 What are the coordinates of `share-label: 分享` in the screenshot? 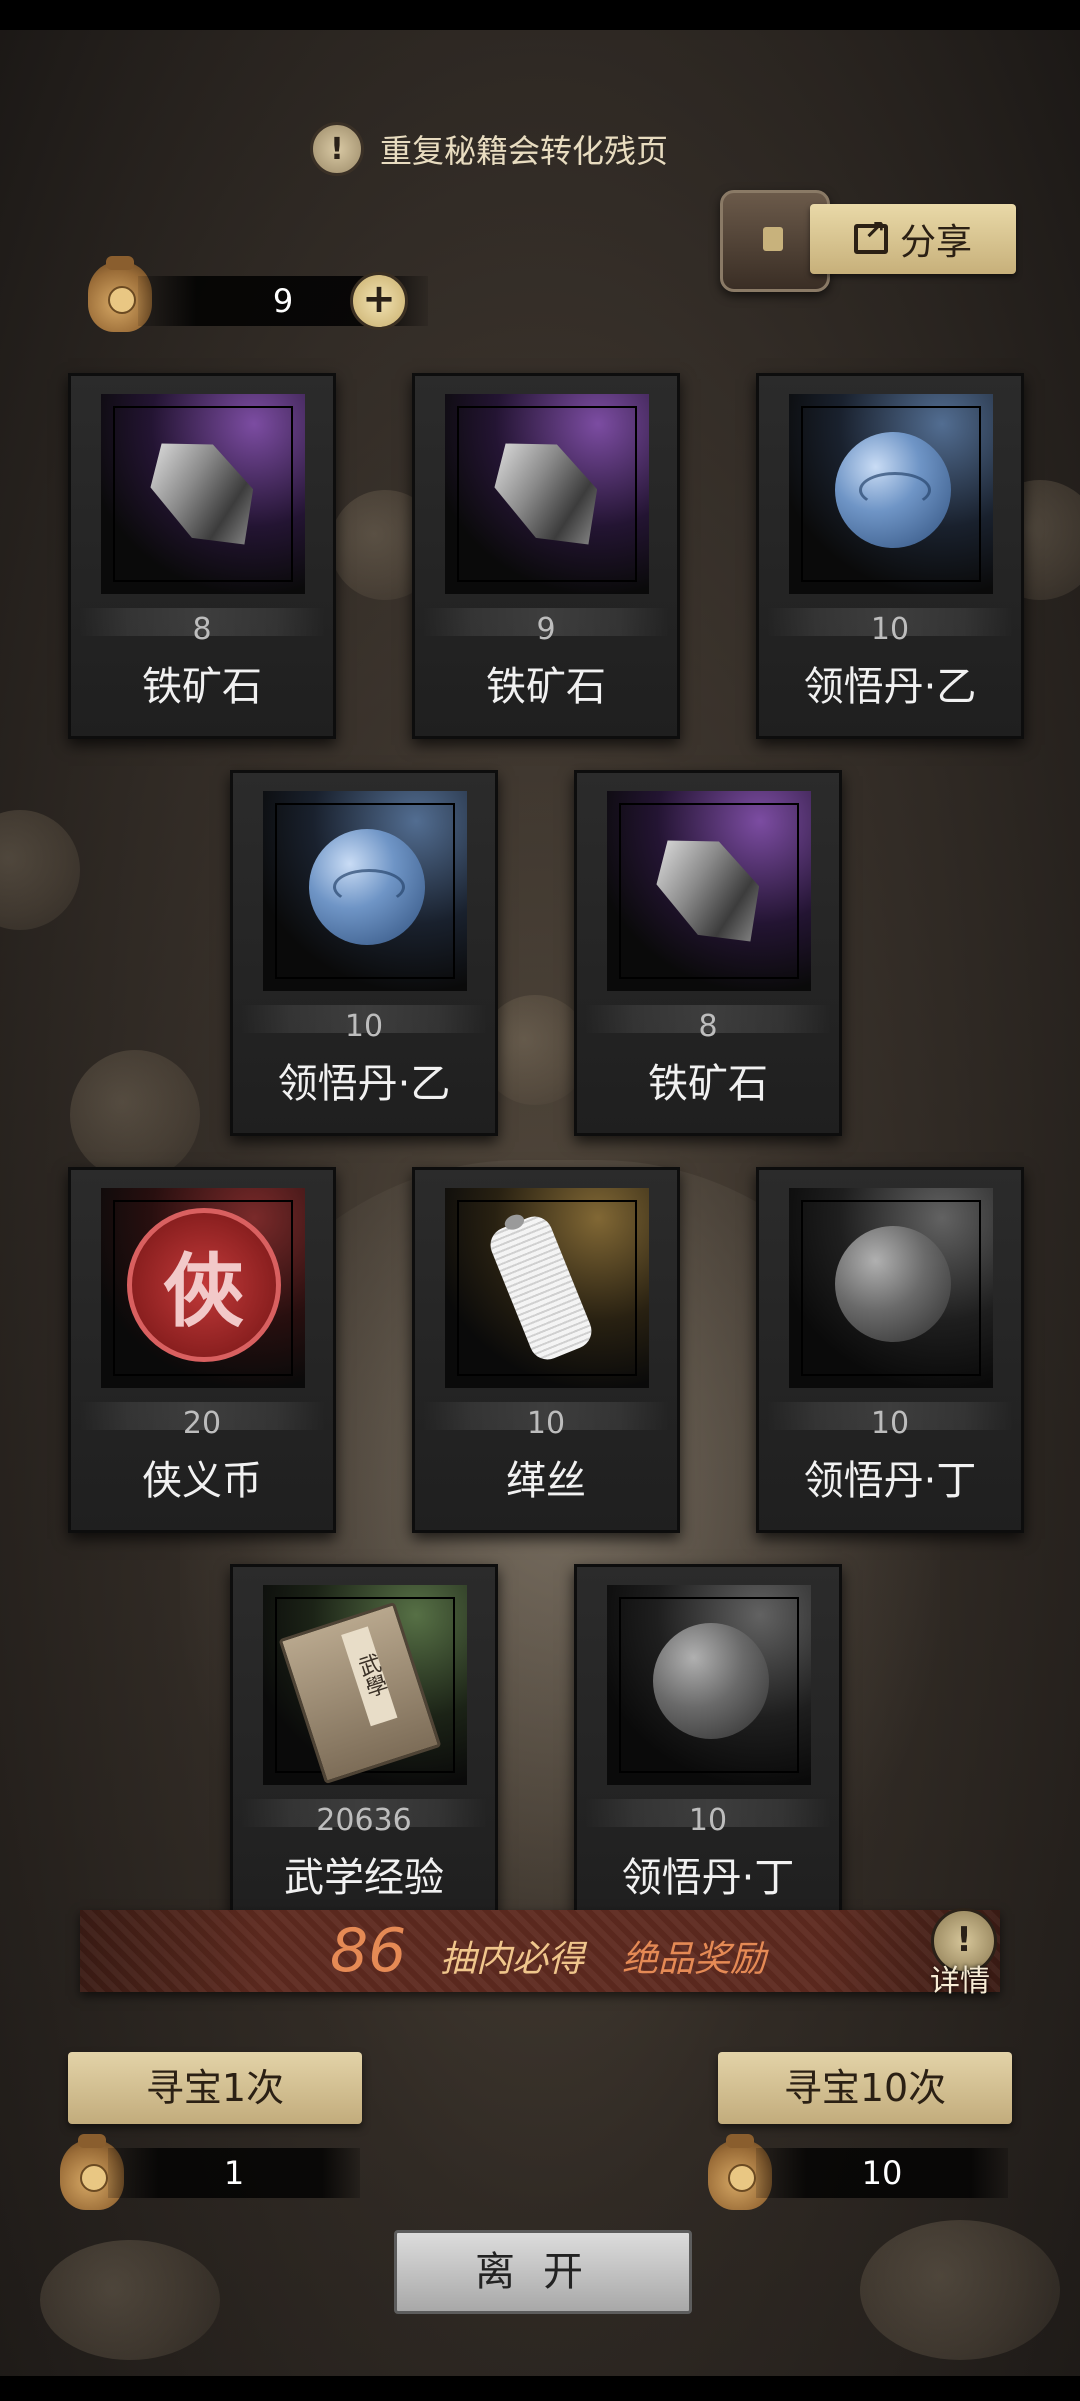 It's located at (935, 242).